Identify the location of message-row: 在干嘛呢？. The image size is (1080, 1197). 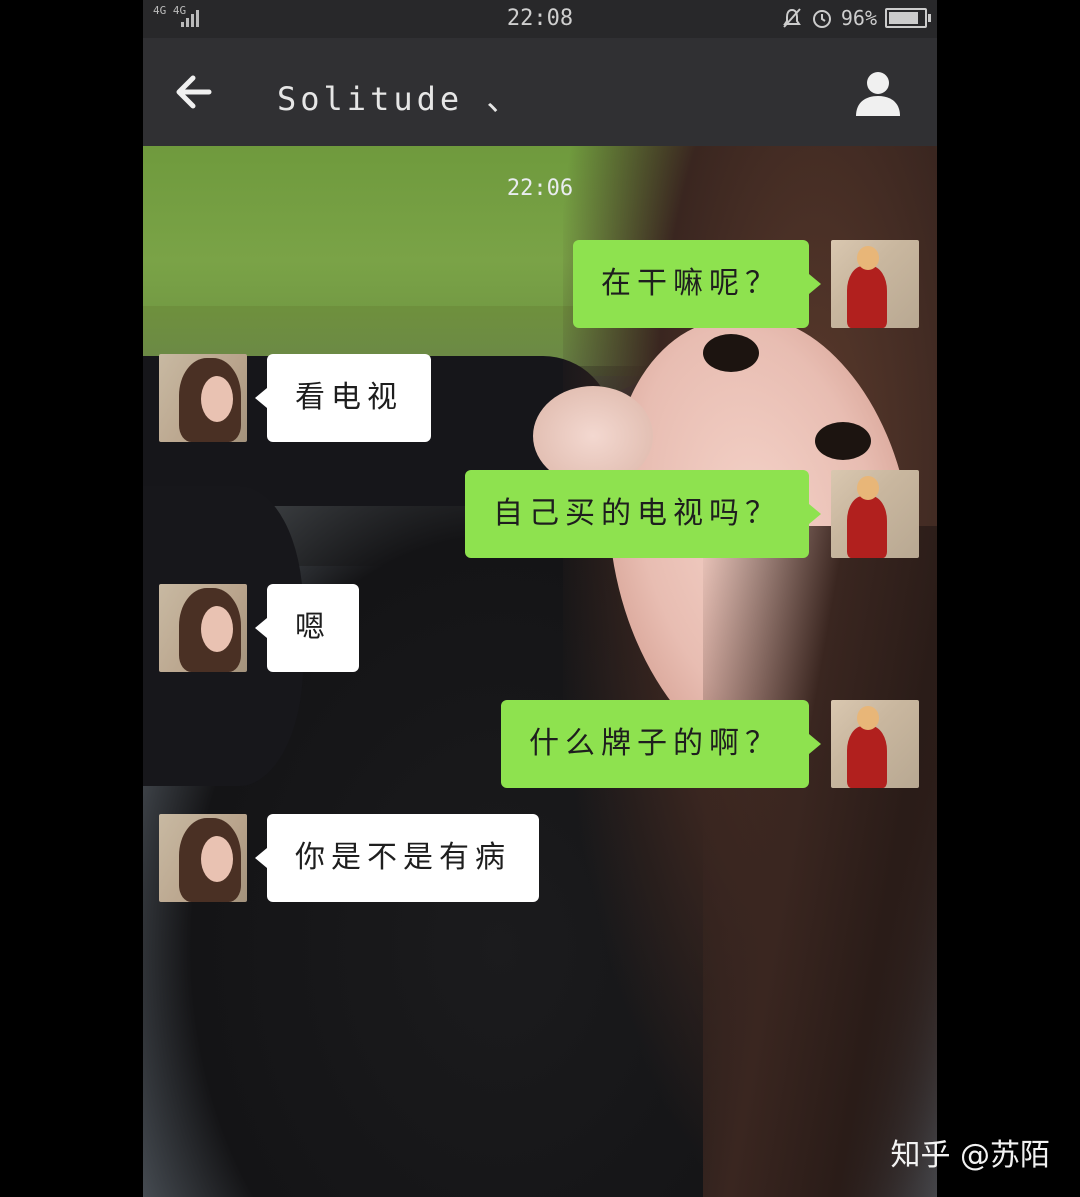
(746, 284).